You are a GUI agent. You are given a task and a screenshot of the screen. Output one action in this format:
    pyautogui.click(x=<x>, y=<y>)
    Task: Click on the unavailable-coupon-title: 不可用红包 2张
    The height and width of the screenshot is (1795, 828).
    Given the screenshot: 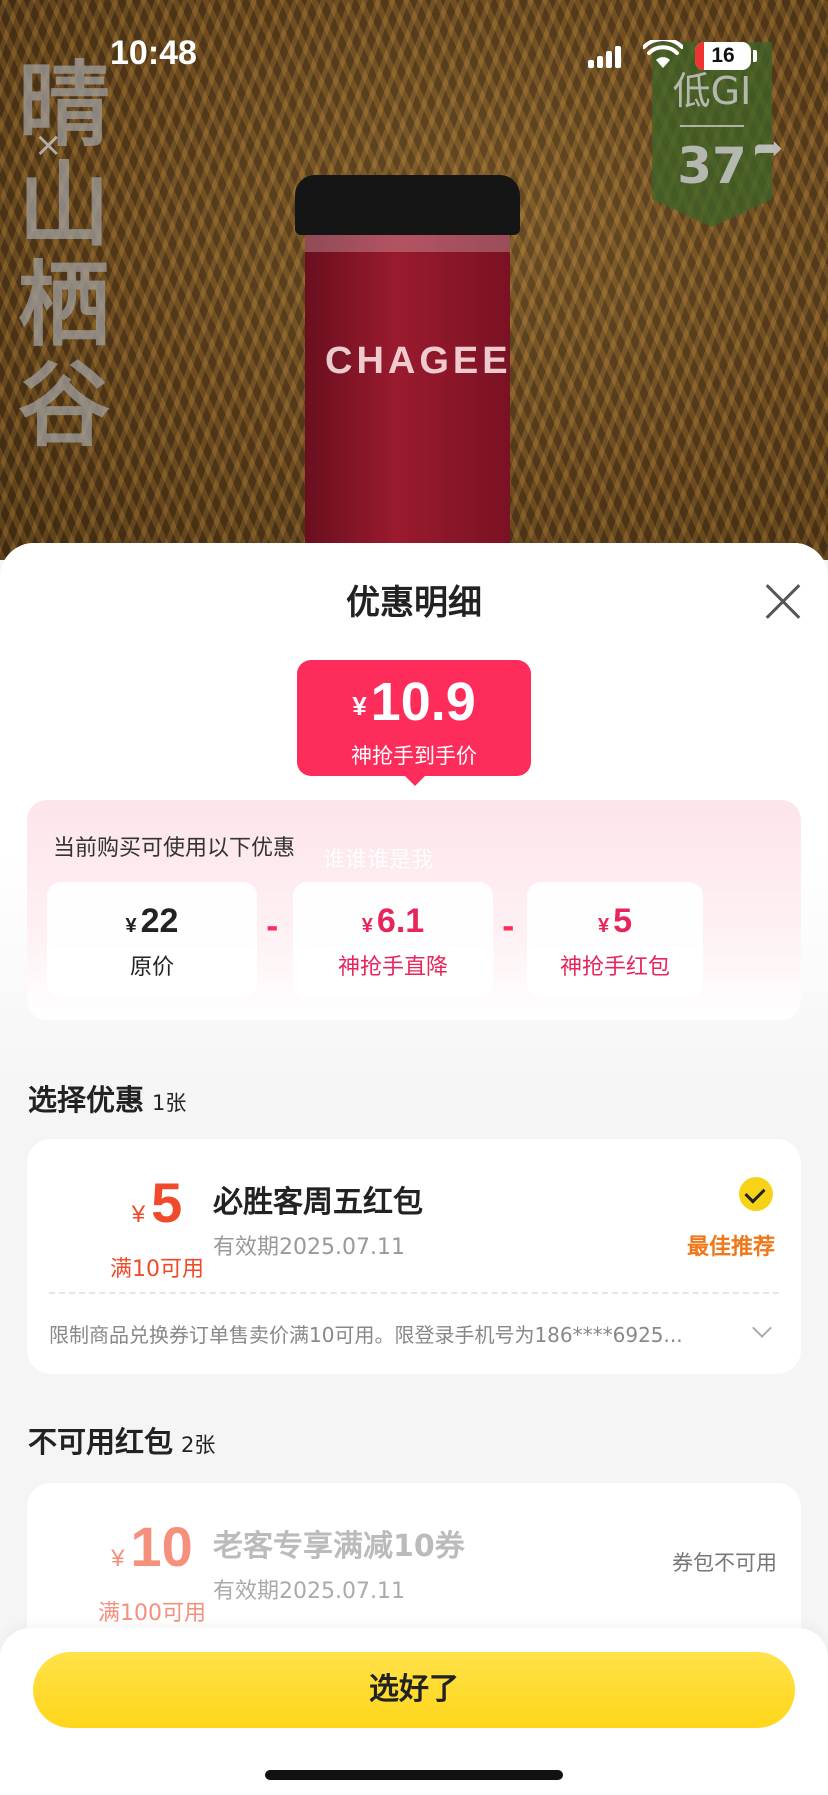 What is the action you would take?
    pyautogui.click(x=121, y=1440)
    